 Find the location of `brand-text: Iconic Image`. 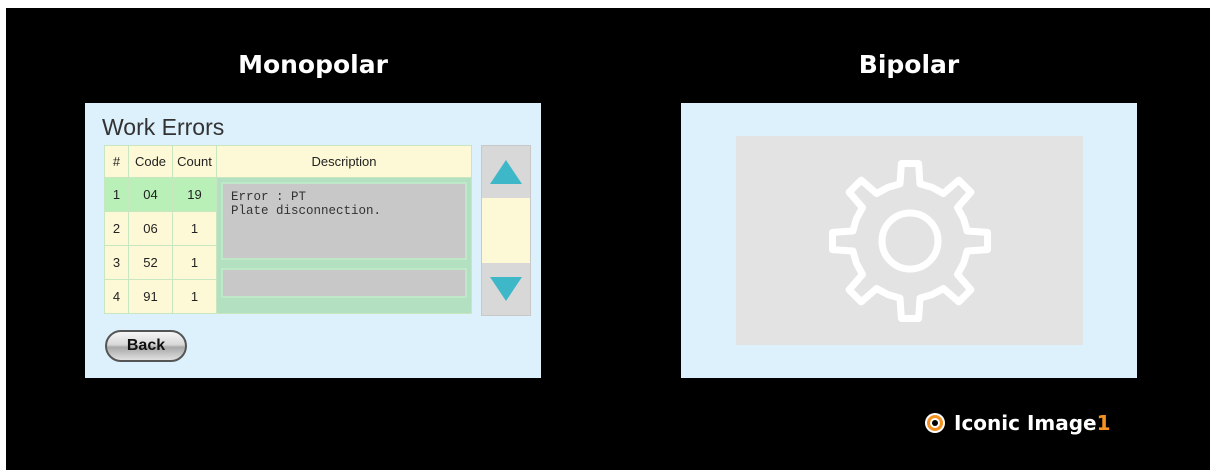

brand-text: Iconic Image is located at coordinates (1025, 423).